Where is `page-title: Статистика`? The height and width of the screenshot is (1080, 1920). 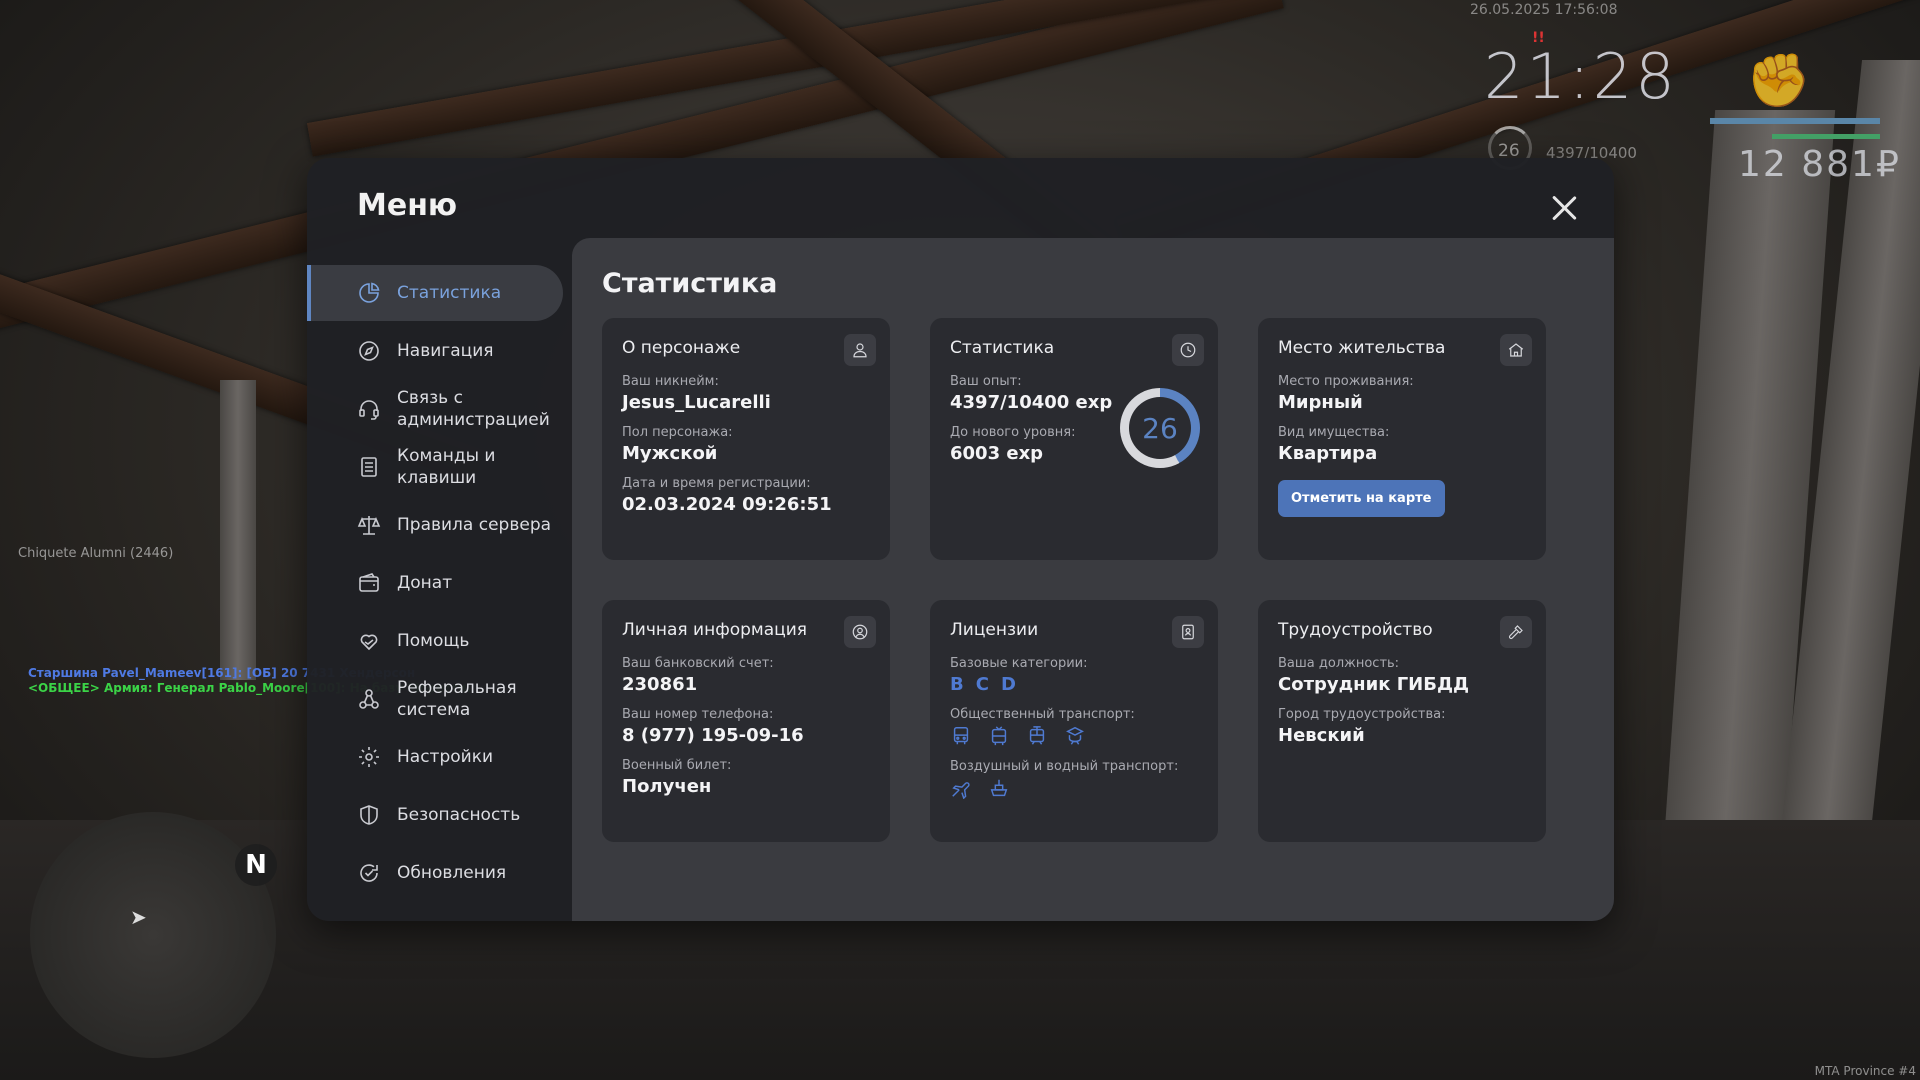
page-title: Статистика is located at coordinates (690, 283).